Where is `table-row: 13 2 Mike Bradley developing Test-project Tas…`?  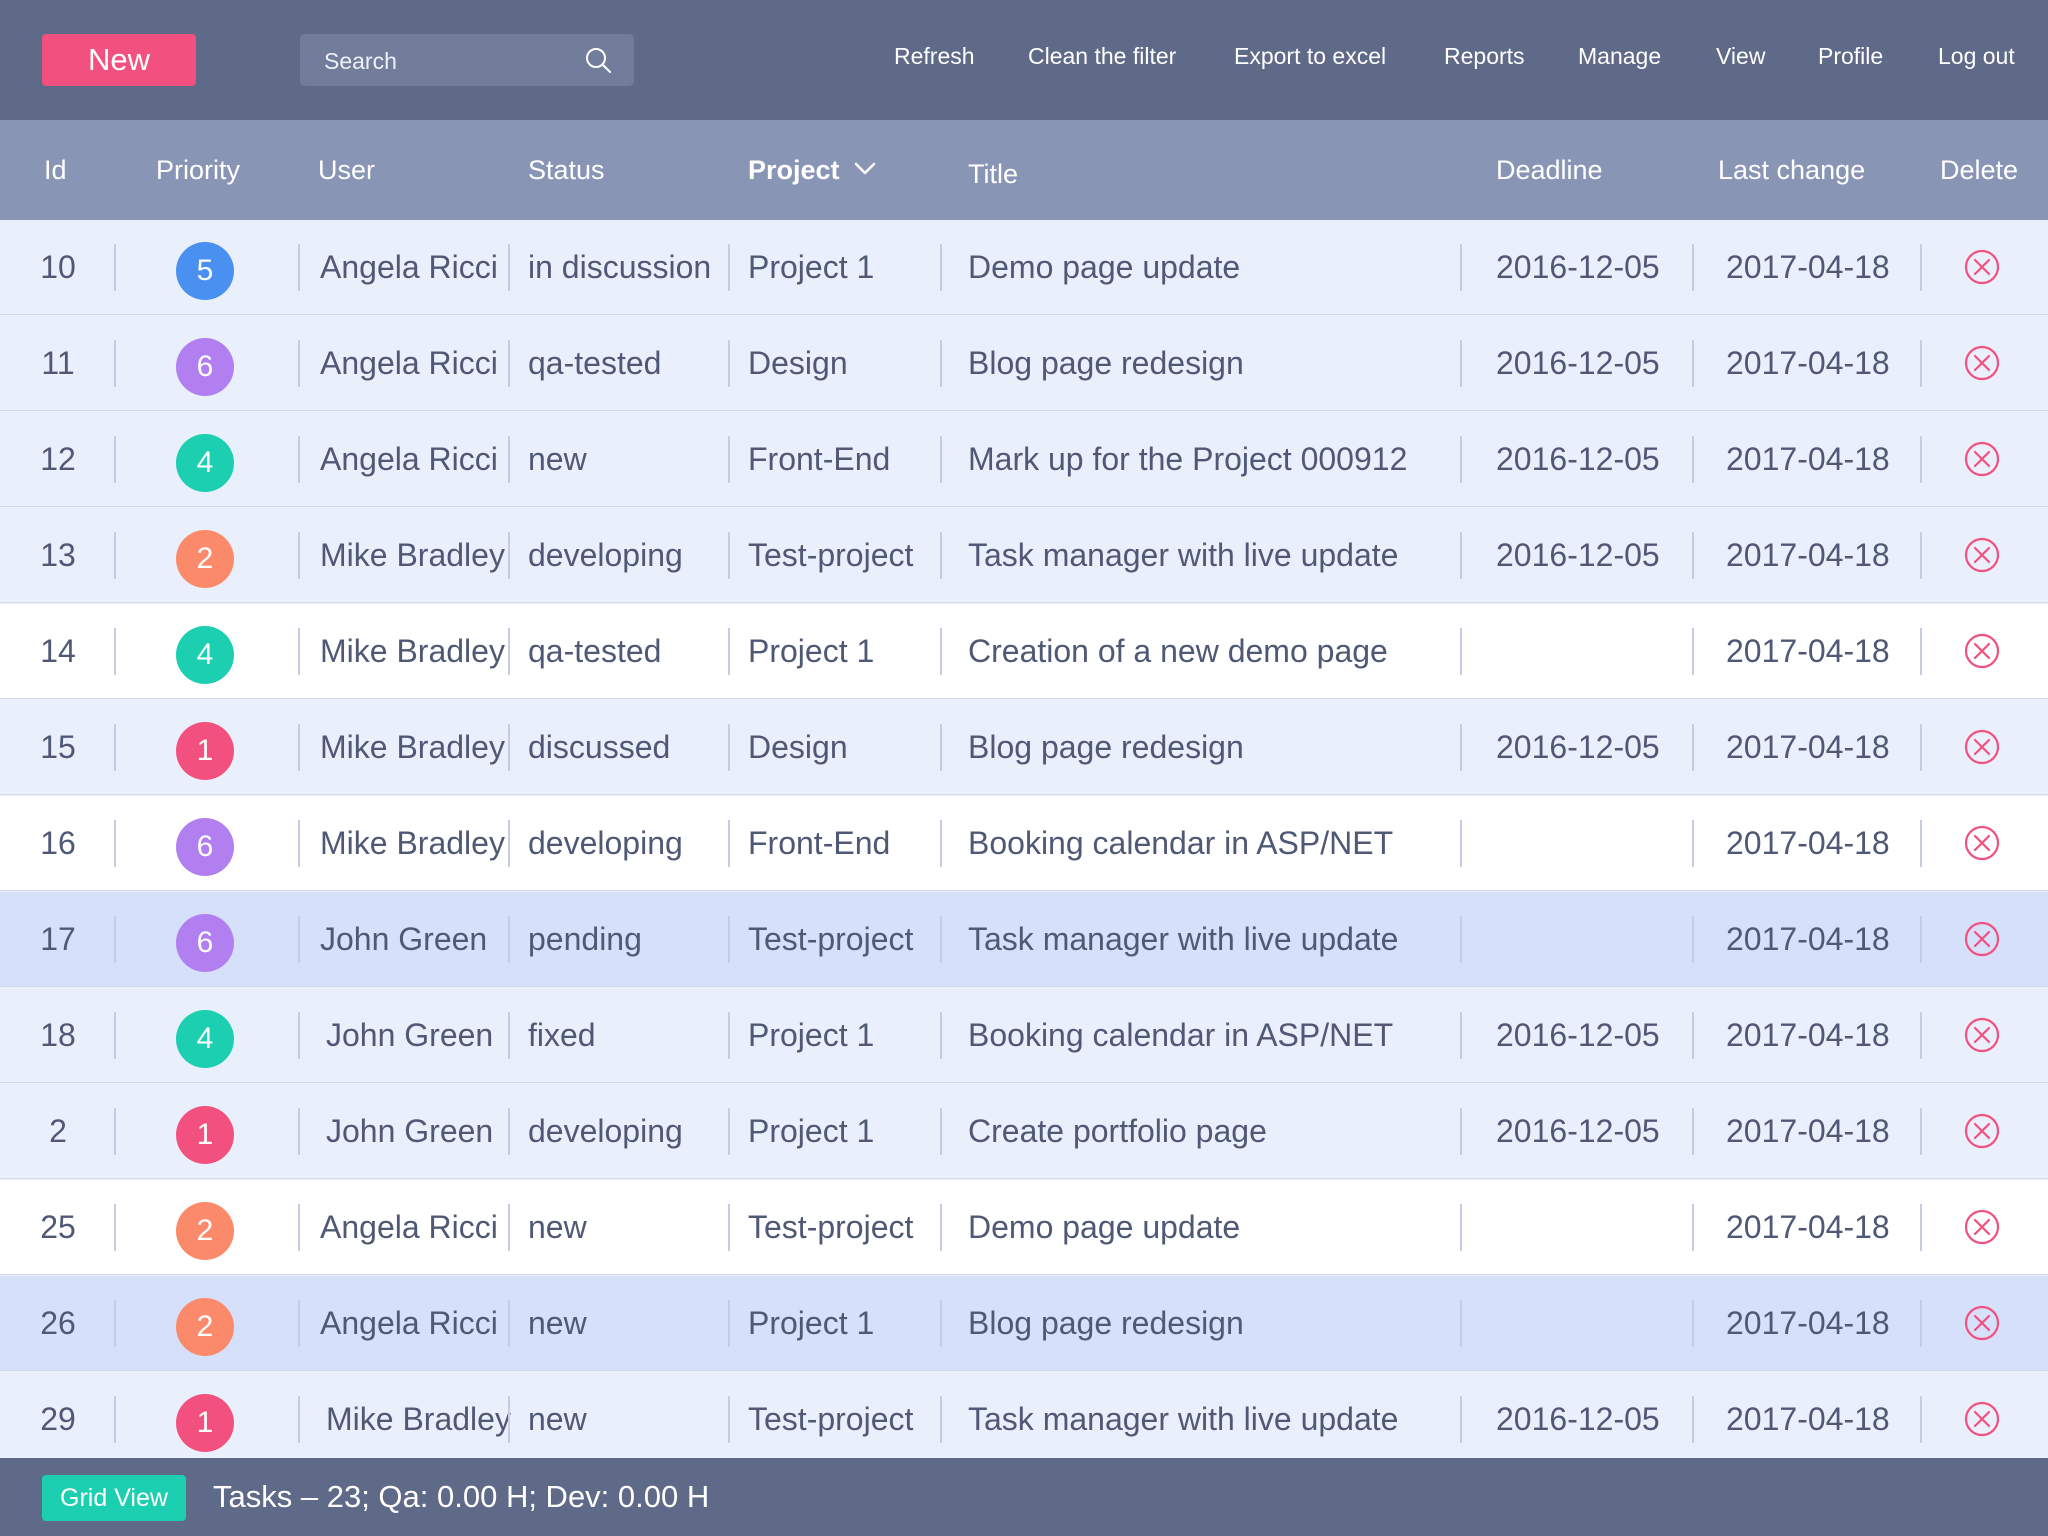 table-row: 13 2 Mike Bradley developing Test-project Tas… is located at coordinates (1024, 555).